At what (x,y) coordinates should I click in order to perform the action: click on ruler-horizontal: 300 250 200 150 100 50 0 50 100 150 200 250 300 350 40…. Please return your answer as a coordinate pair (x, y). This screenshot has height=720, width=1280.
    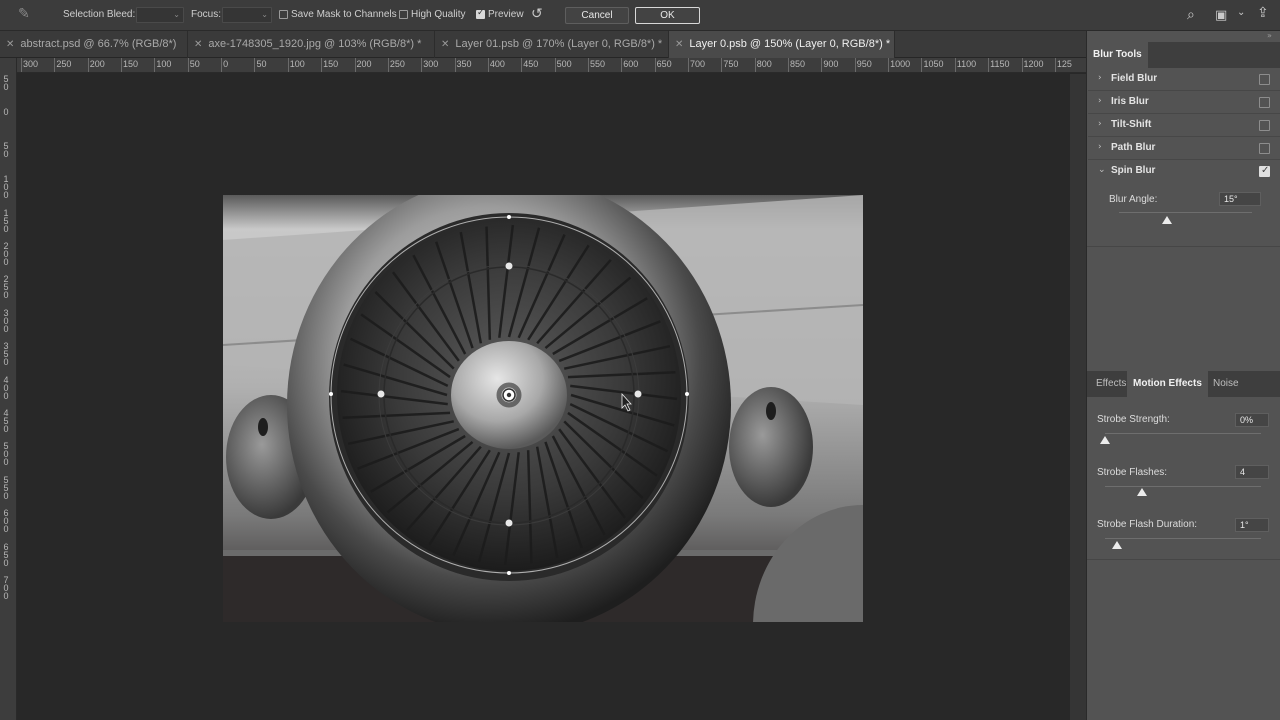
    Looking at the image, I should click on (551, 65).